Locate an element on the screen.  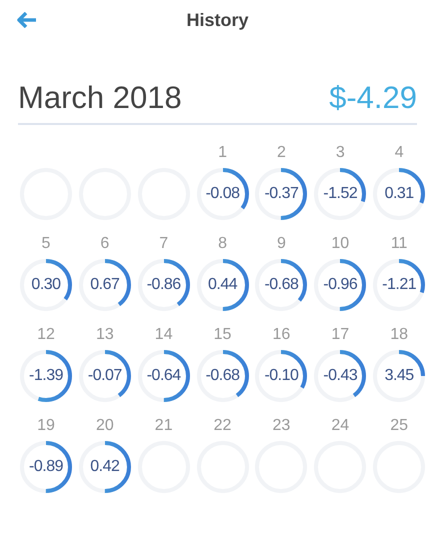
day-number: 6 is located at coordinates (105, 244).